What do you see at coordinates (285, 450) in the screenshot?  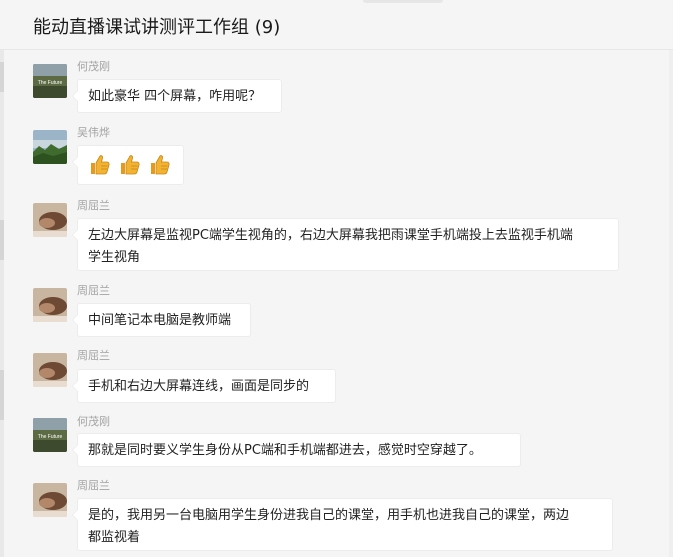 I see `message-text: 那就是同时要义学生身份从PC端和手机端都进去，感觉时空穿越了。` at bounding box center [285, 450].